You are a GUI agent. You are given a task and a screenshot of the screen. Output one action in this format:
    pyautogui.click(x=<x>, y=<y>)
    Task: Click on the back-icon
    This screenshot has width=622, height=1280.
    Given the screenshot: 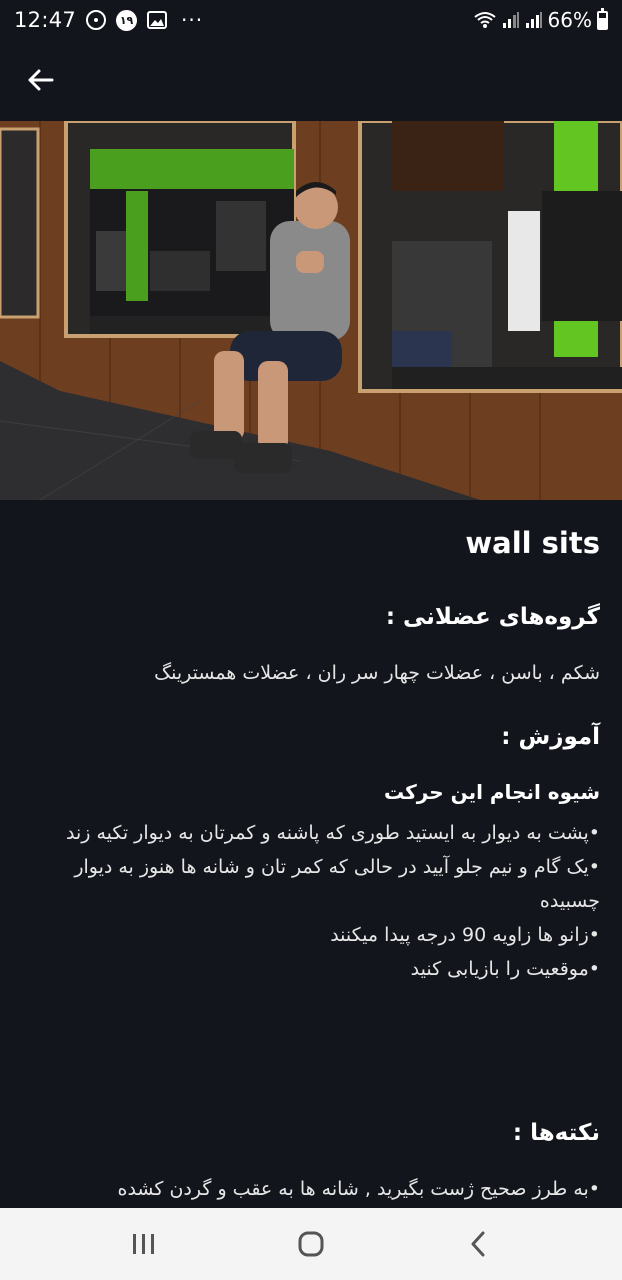 What is the action you would take?
    pyautogui.click(x=478, y=1244)
    